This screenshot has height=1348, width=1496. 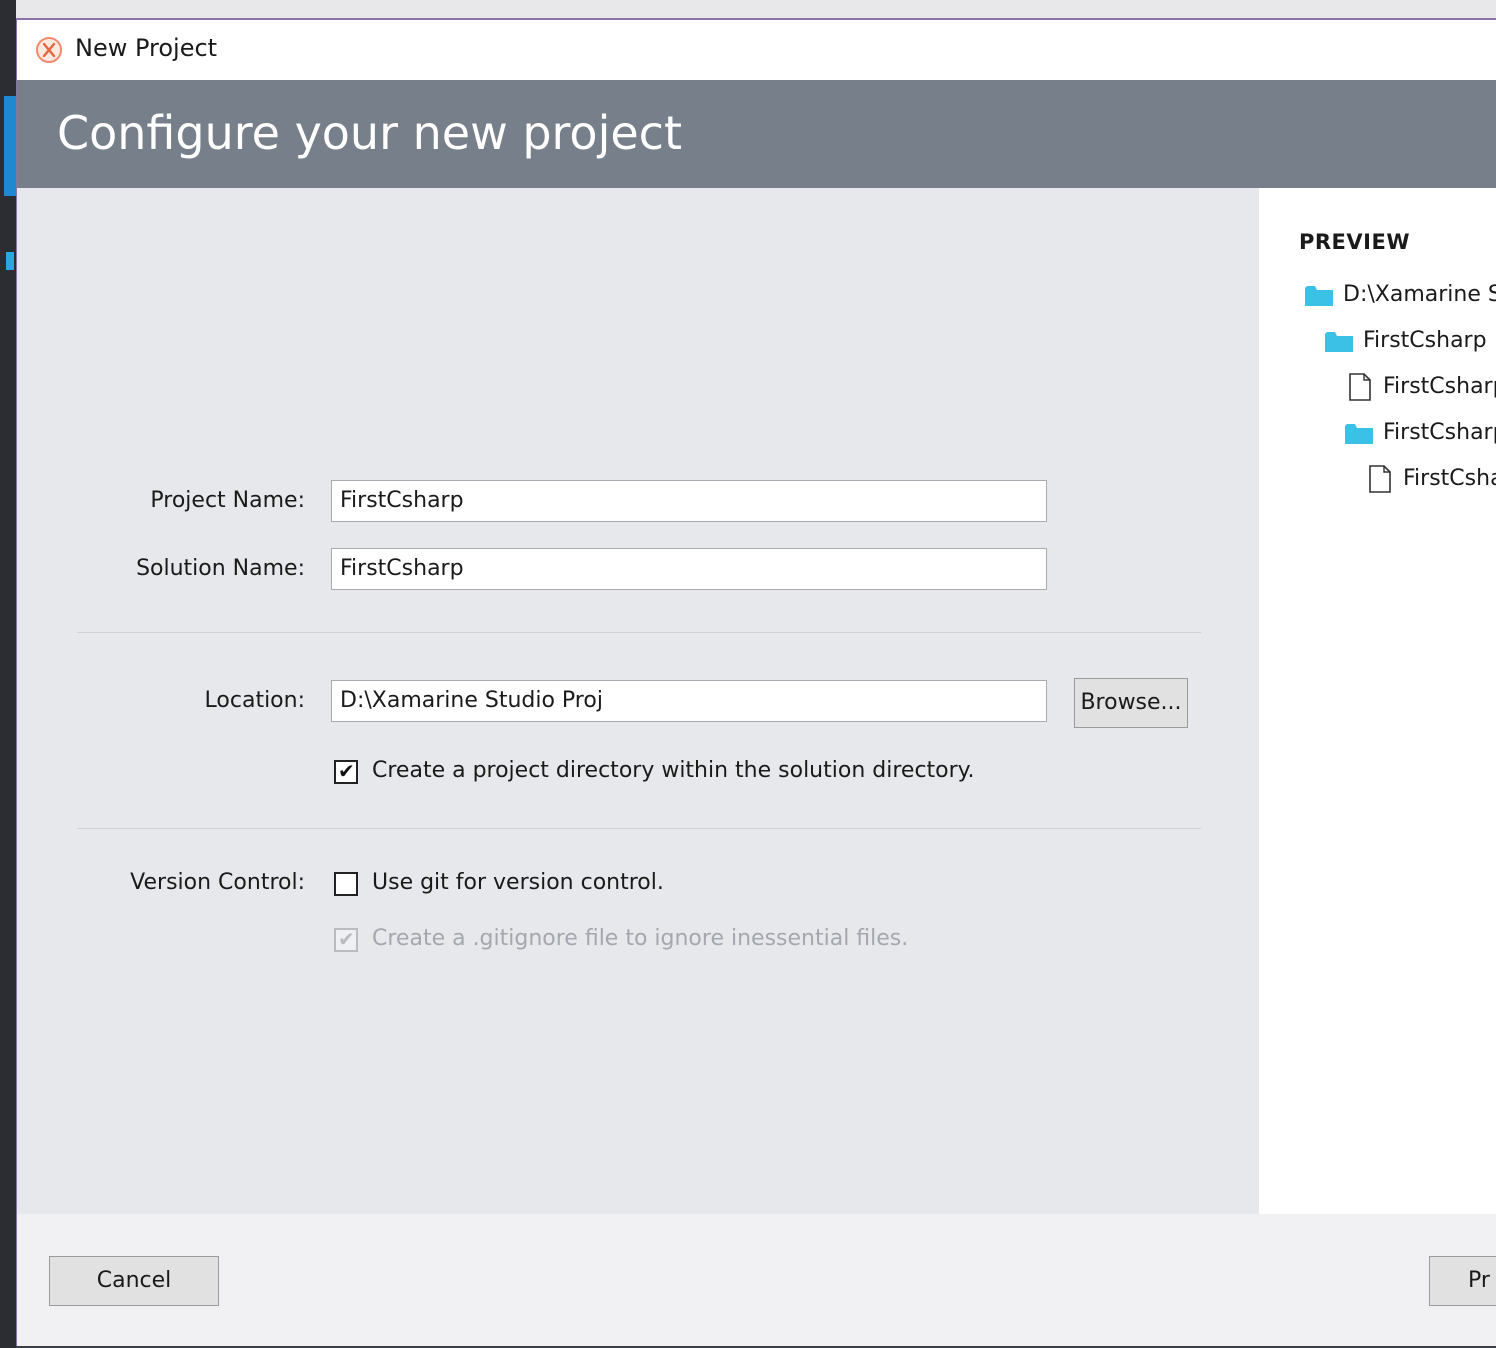 What do you see at coordinates (346, 884) in the screenshot?
I see `use-git-checkbox` at bounding box center [346, 884].